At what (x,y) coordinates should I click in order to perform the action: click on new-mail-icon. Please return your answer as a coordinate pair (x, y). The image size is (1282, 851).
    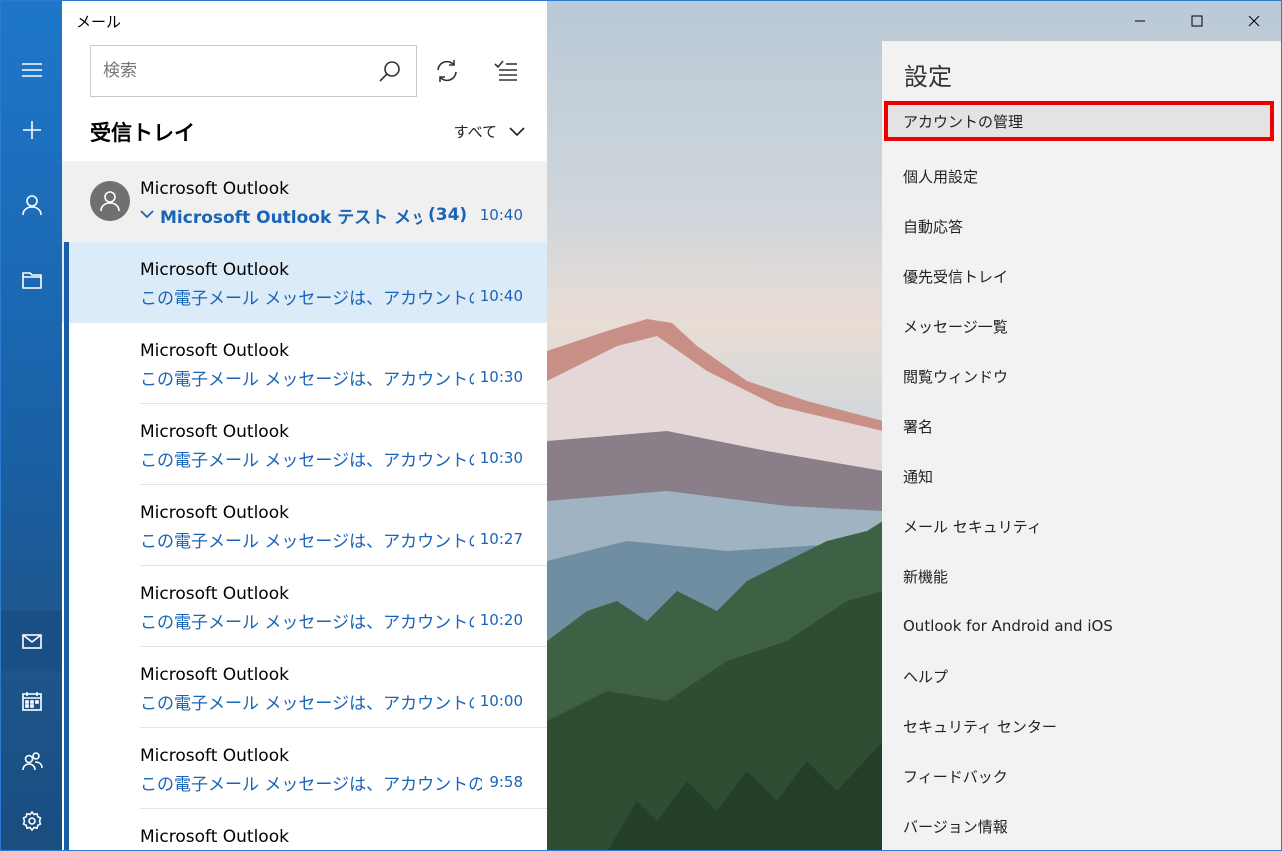
    Looking at the image, I should click on (31, 130).